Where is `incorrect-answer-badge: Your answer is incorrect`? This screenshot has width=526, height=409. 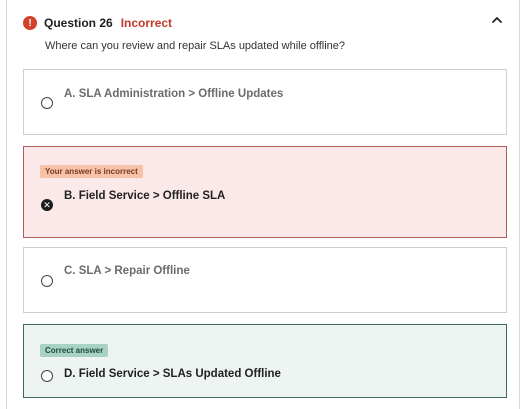 incorrect-answer-badge: Your answer is incorrect is located at coordinates (91, 171).